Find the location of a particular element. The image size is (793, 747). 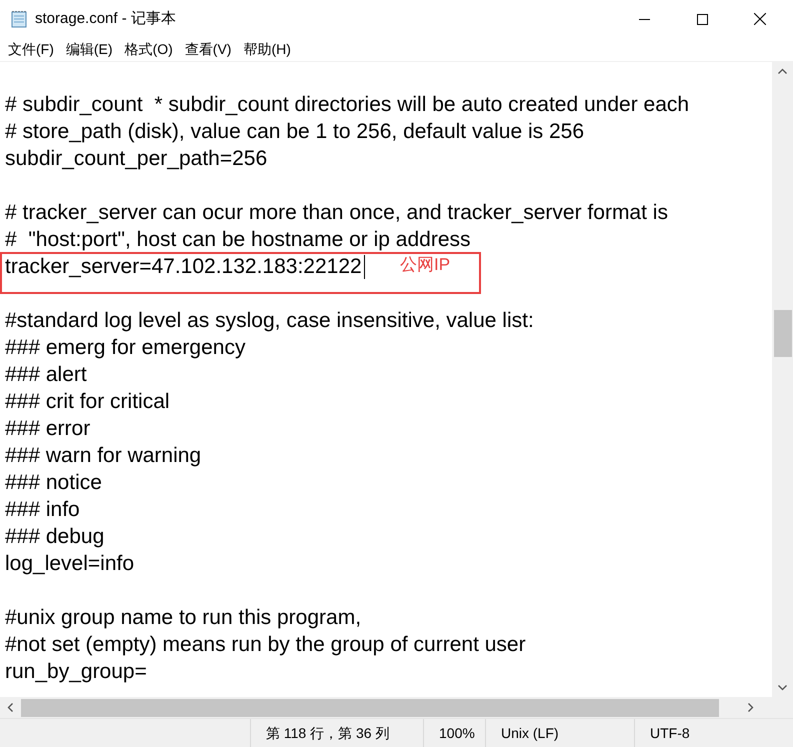

code-line: ### emerg for emergency is located at coordinates (125, 348).